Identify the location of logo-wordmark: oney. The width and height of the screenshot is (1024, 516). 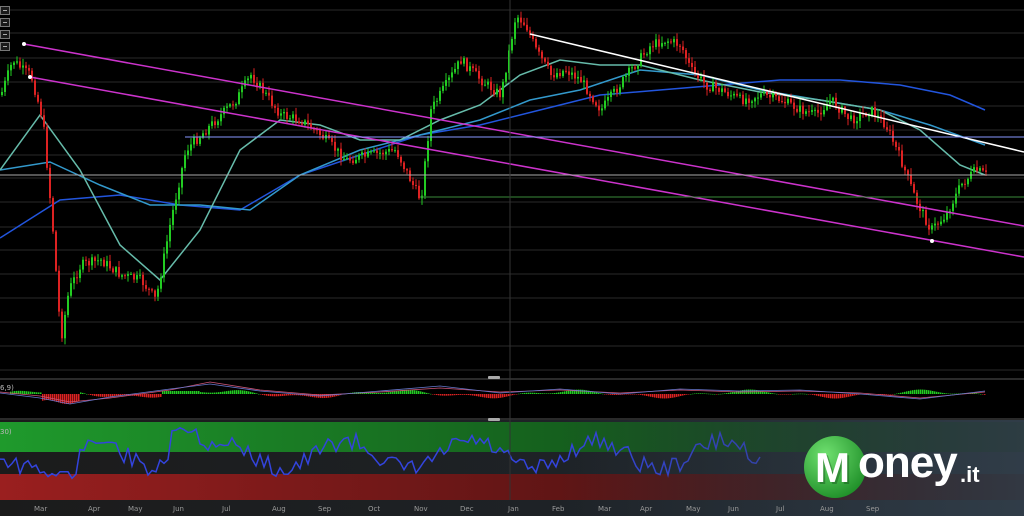
(908, 462).